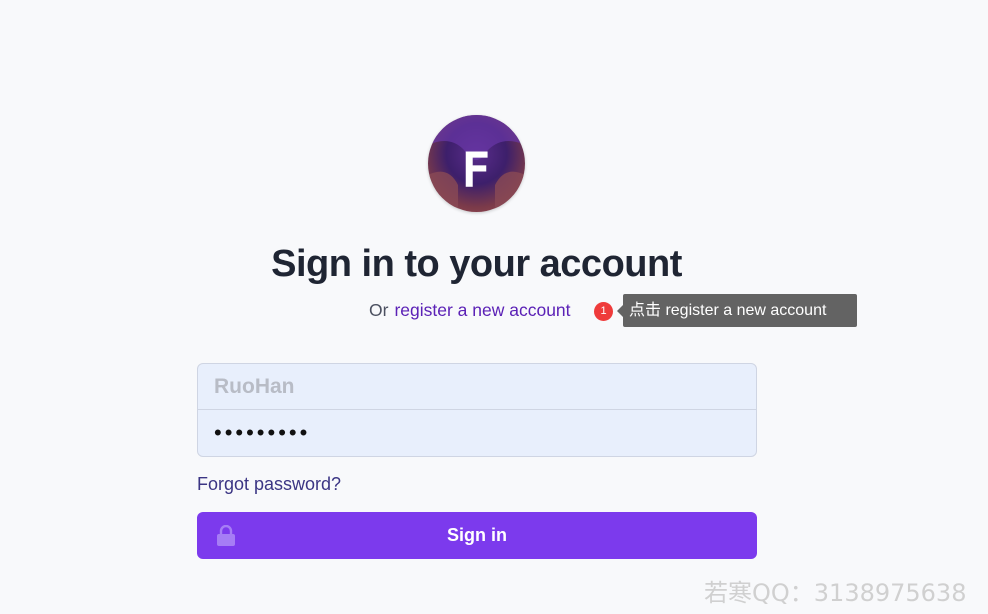 This screenshot has height=614, width=988. I want to click on app-logo: F, so click(476, 163).